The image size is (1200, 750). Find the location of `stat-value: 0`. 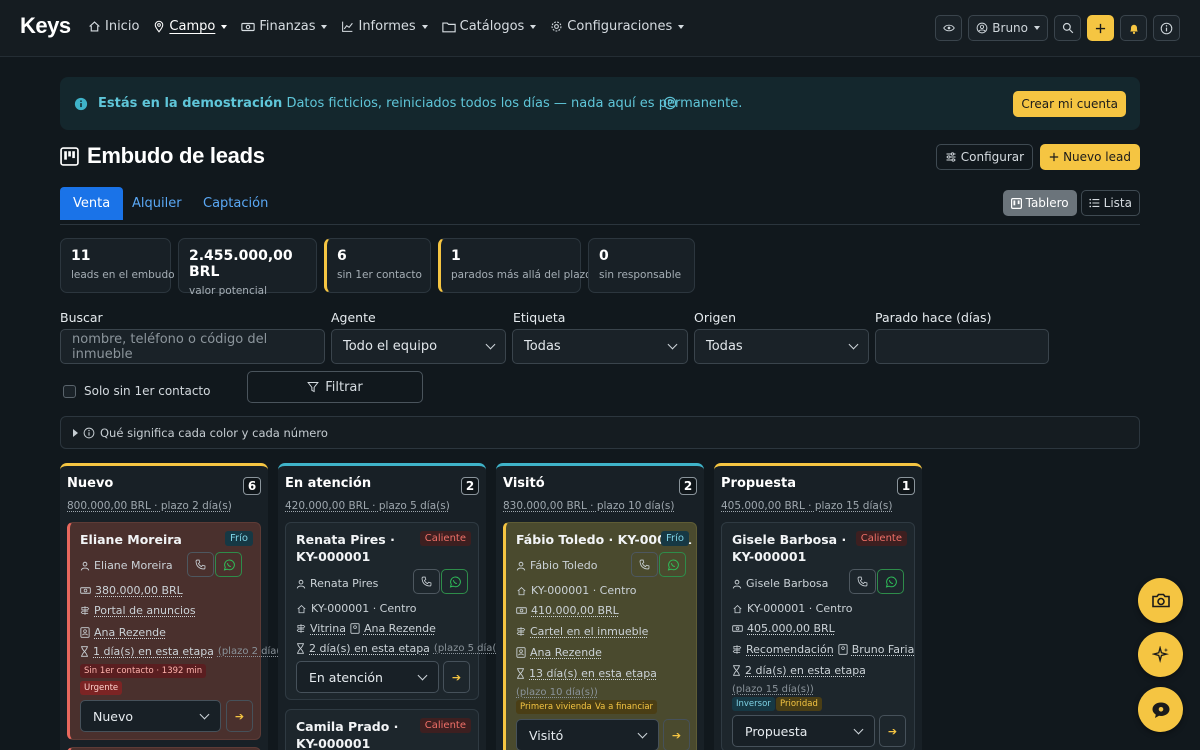

stat-value: 0 is located at coordinates (604, 256).